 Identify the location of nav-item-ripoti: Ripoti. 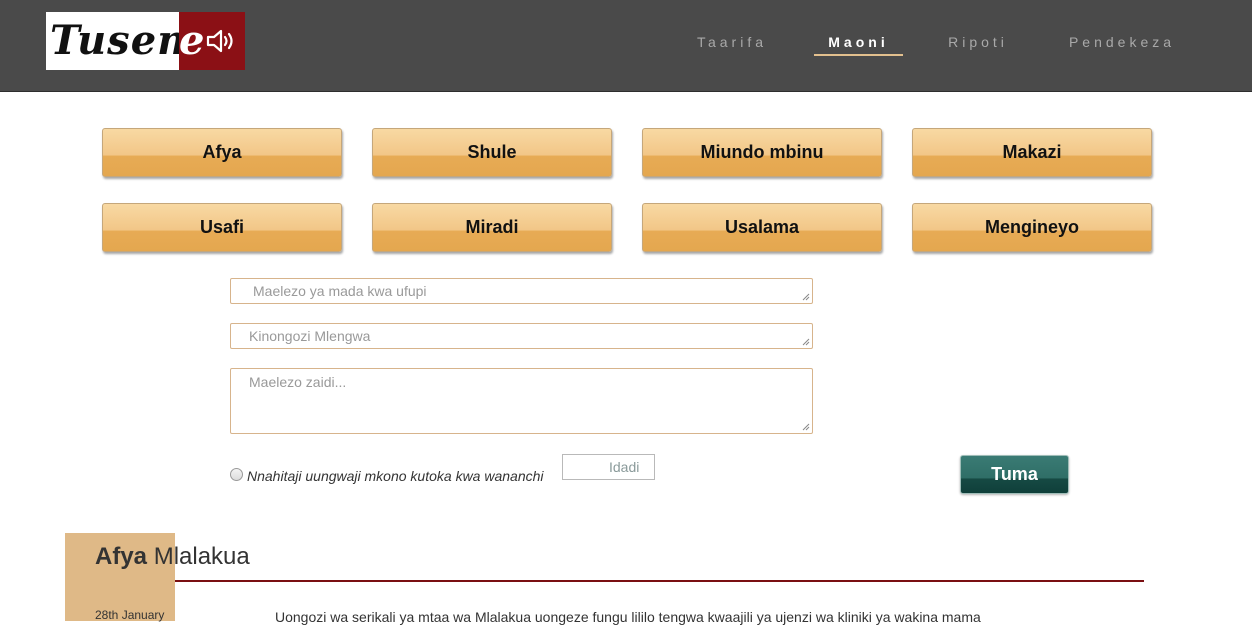
(978, 44).